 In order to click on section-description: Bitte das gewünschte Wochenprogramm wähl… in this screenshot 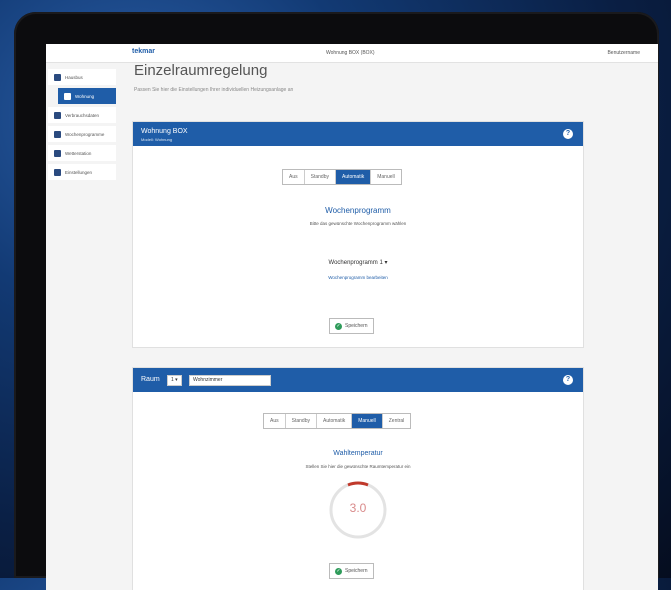, I will do `click(358, 223)`.